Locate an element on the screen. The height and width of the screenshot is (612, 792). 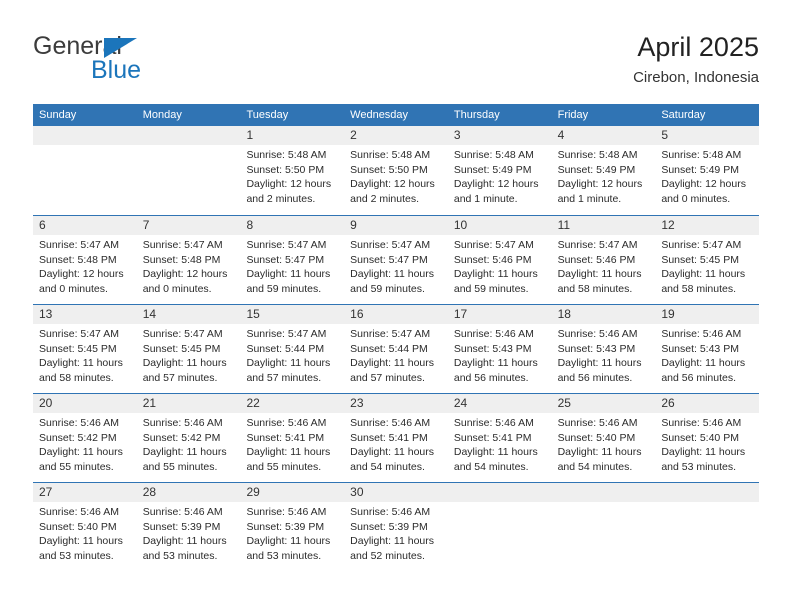
day-number-strip: 23 is located at coordinates (396, 403).